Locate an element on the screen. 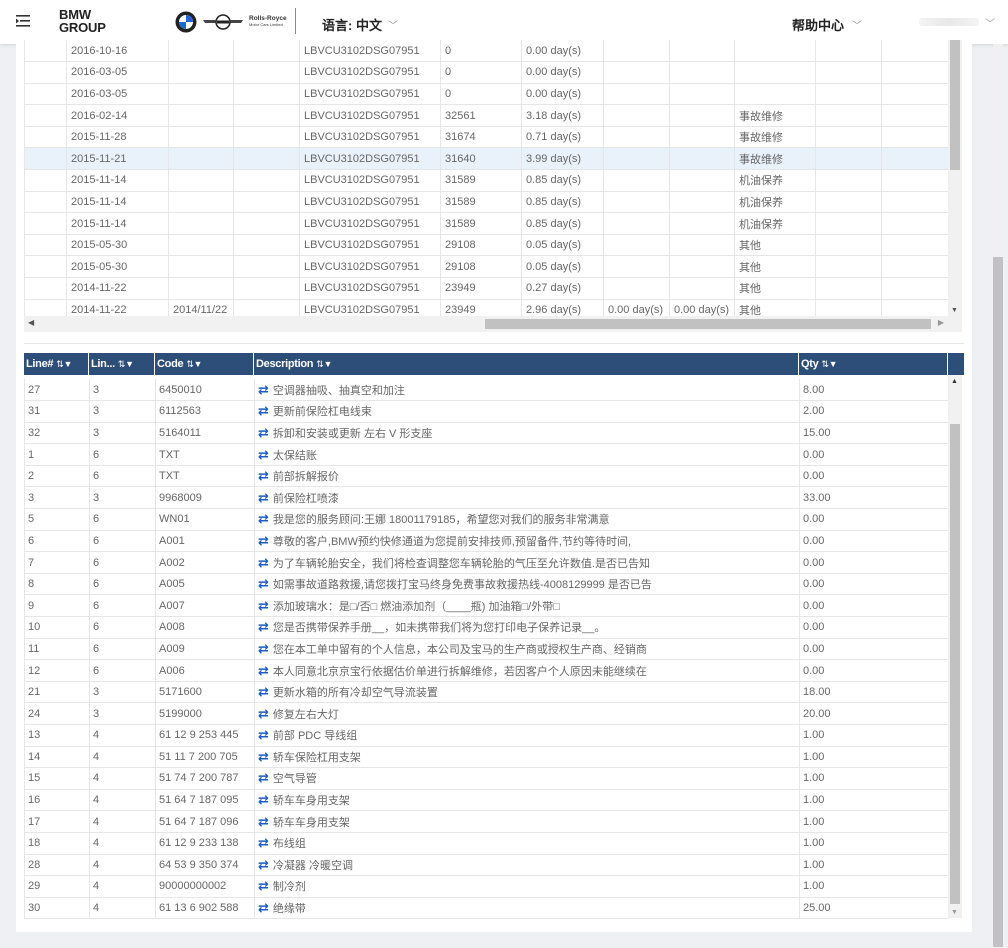 The width and height of the screenshot is (1008, 948). job-line-row: 24 3 5199000 ⇄ 修复左右大灯 20.00 is located at coordinates (486, 713).